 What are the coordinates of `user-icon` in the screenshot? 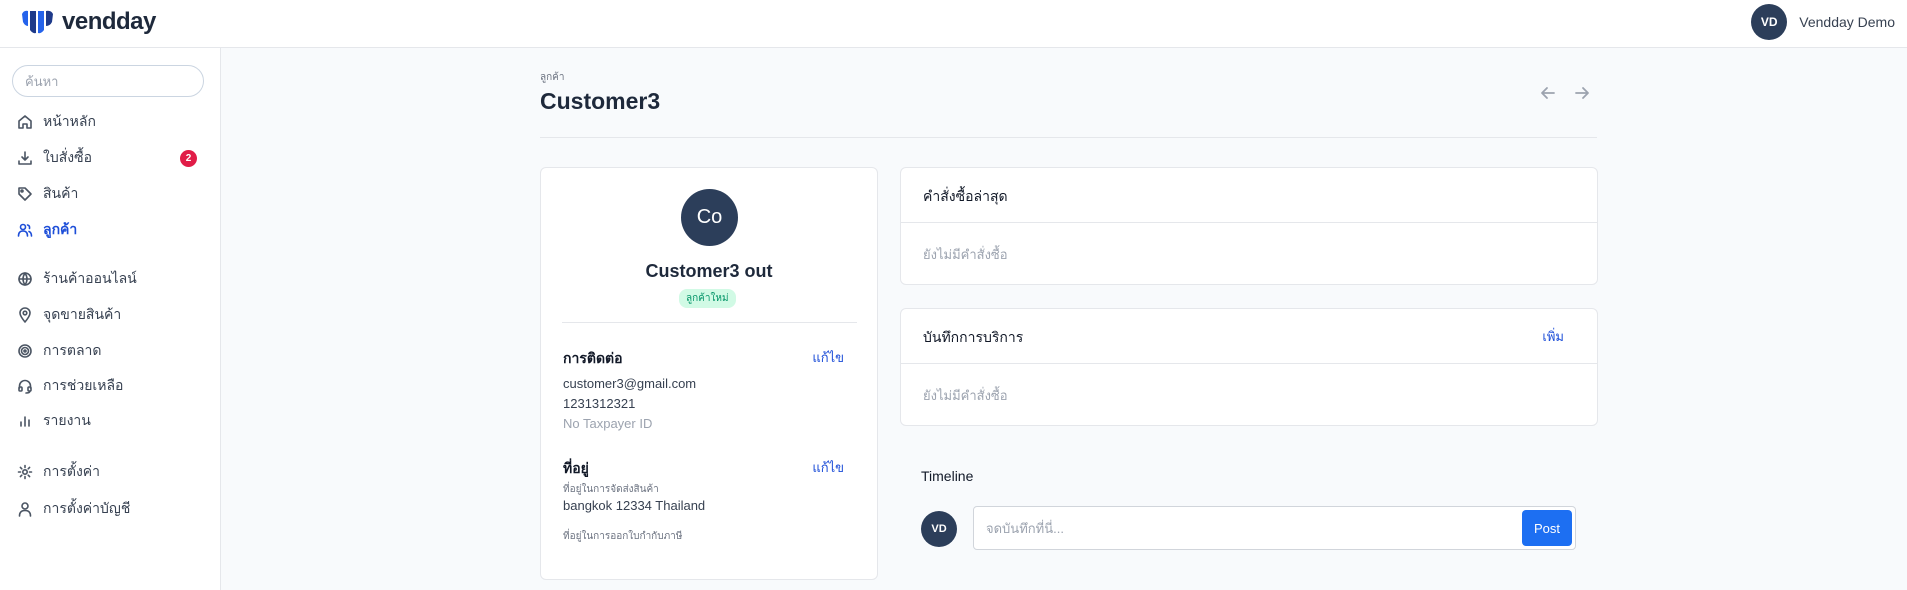 It's located at (25, 509).